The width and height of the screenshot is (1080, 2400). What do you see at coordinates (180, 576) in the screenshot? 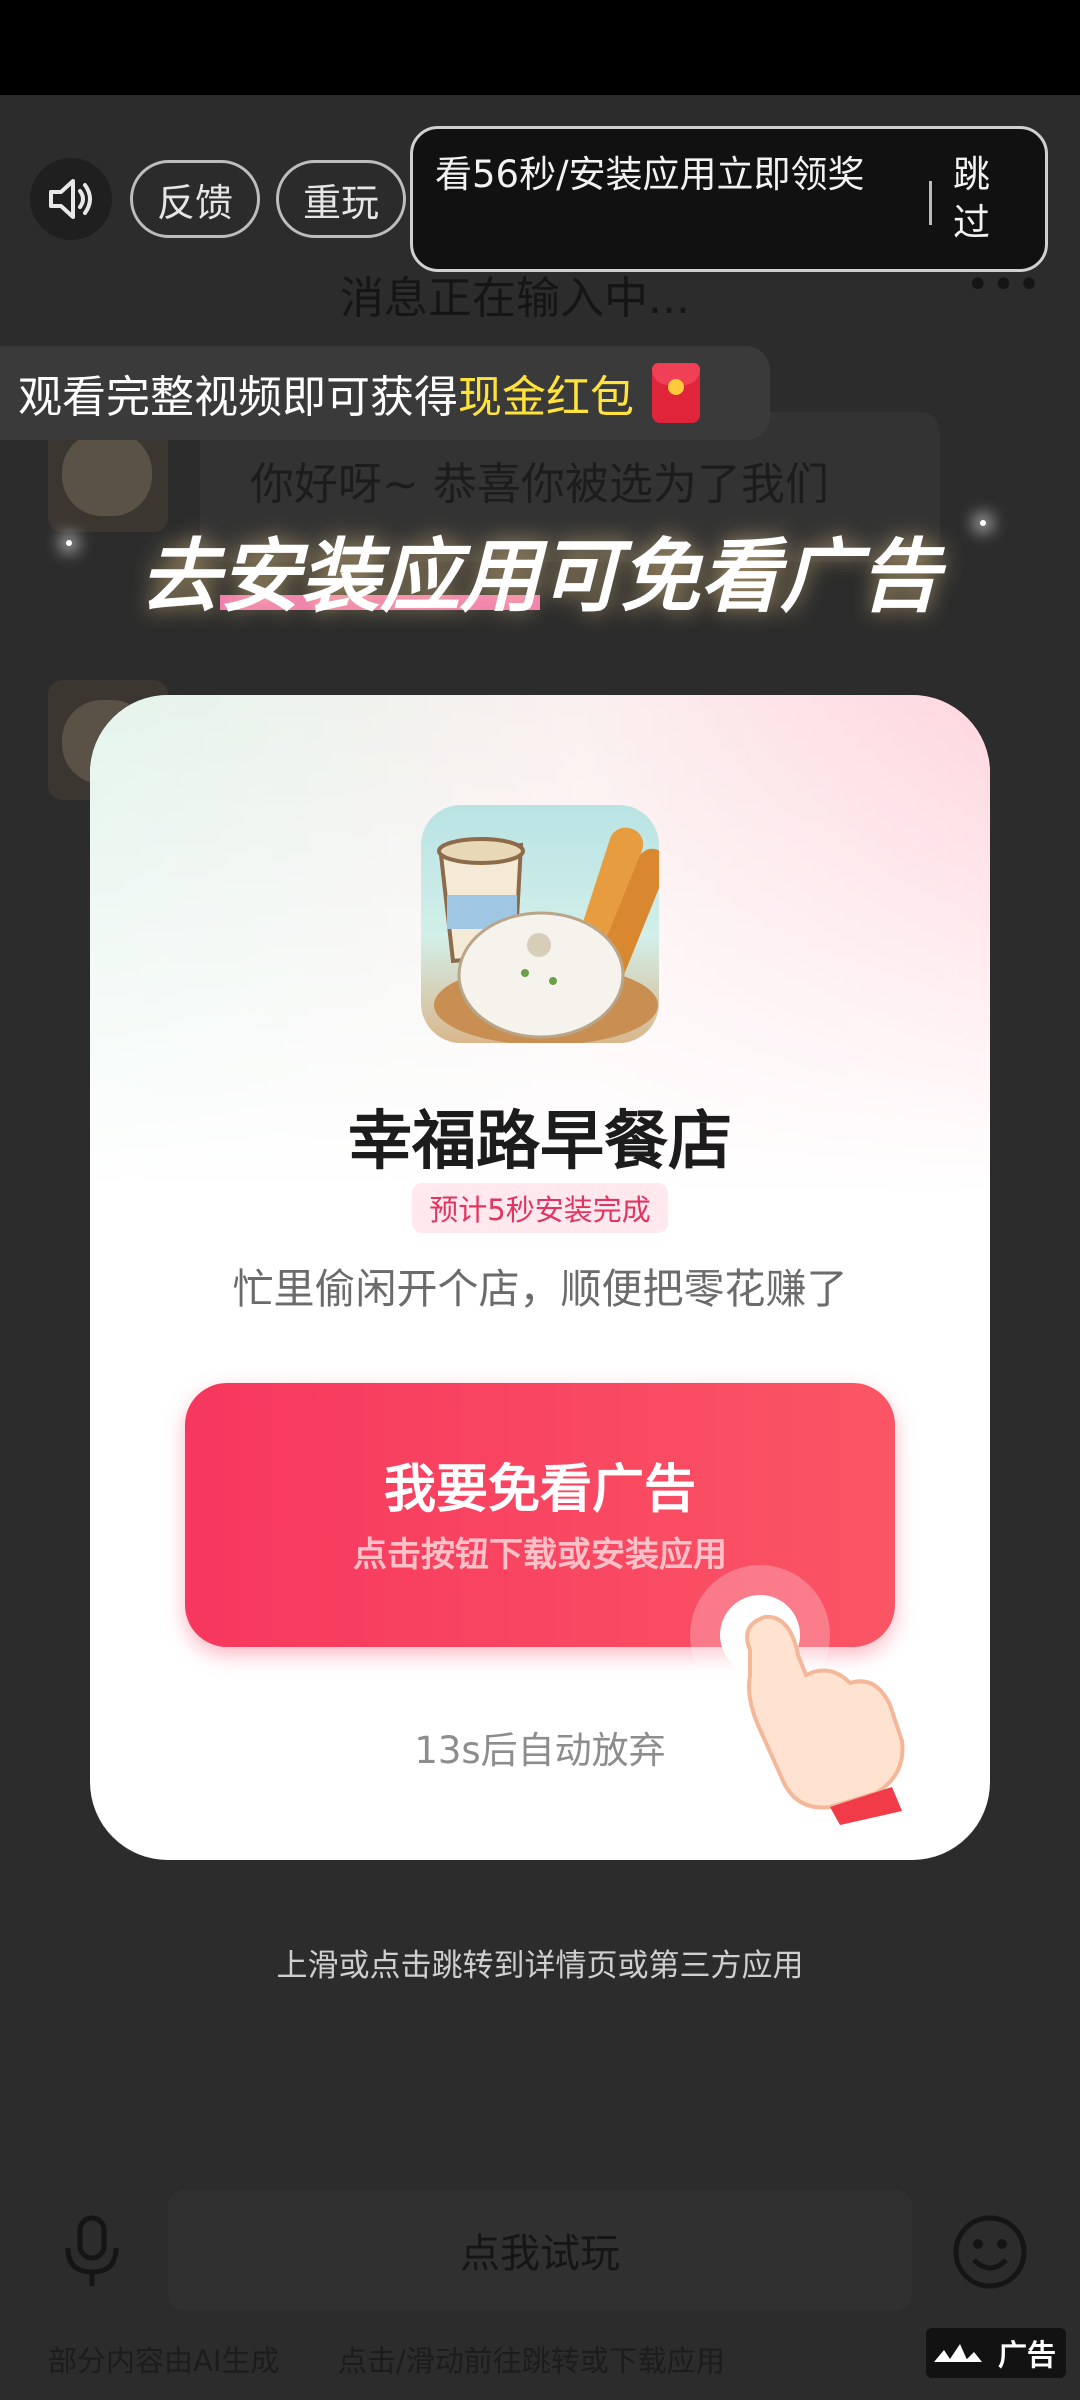
I see `headline-part: 去` at bounding box center [180, 576].